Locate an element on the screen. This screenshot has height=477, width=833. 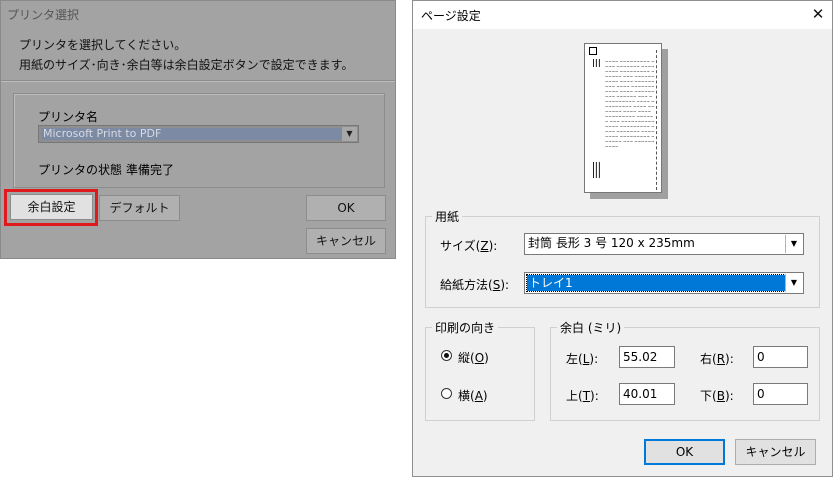
margin-left-input: 55.02 is located at coordinates (647, 357).